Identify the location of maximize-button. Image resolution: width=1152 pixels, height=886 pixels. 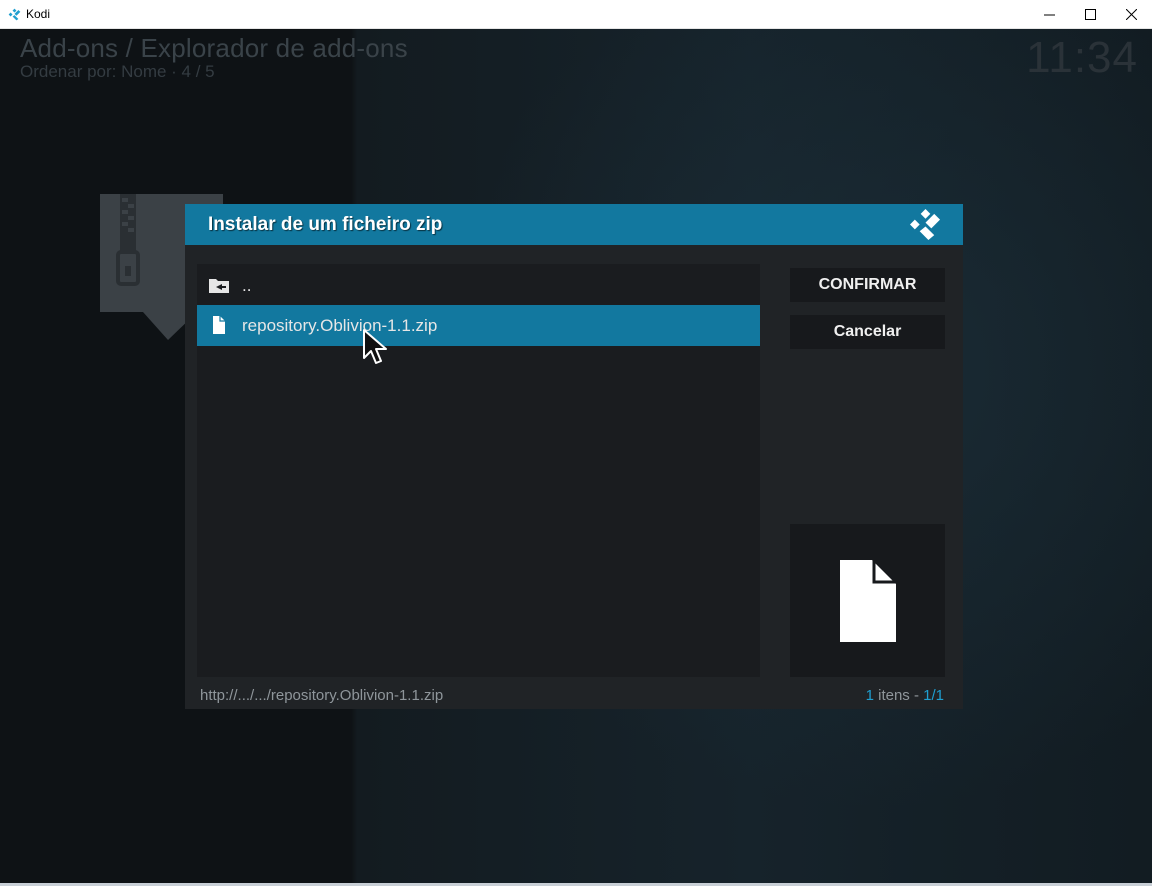
(1090, 14).